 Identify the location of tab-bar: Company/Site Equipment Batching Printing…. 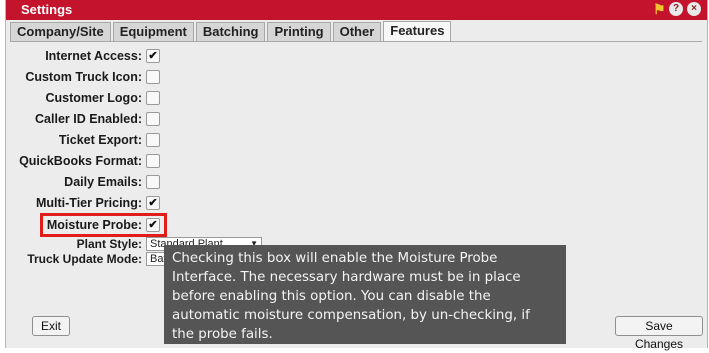
(231, 31).